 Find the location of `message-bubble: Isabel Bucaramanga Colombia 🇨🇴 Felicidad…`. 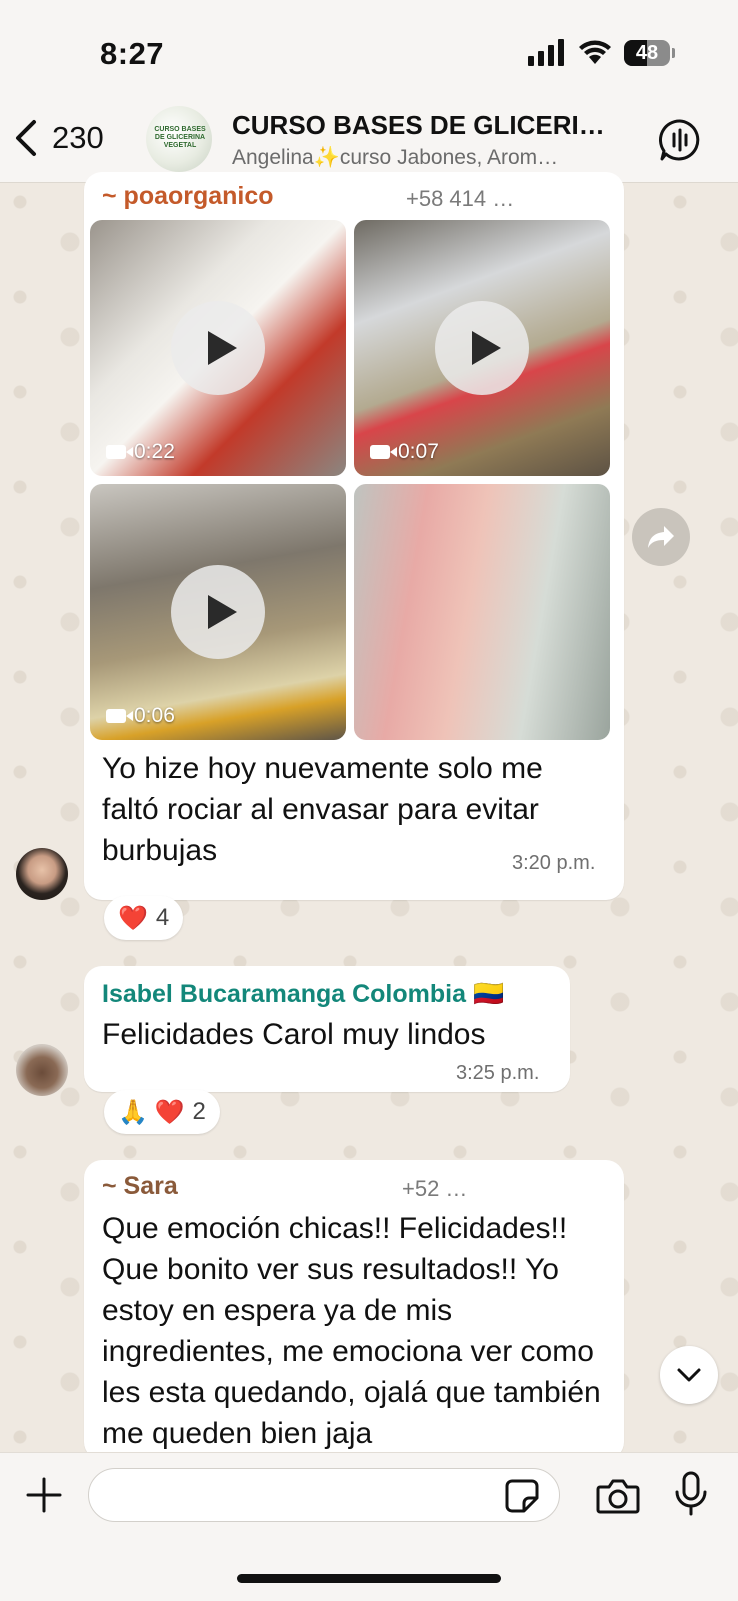

message-bubble: Isabel Bucaramanga Colombia 🇨🇴 Felicidad… is located at coordinates (327, 1029).